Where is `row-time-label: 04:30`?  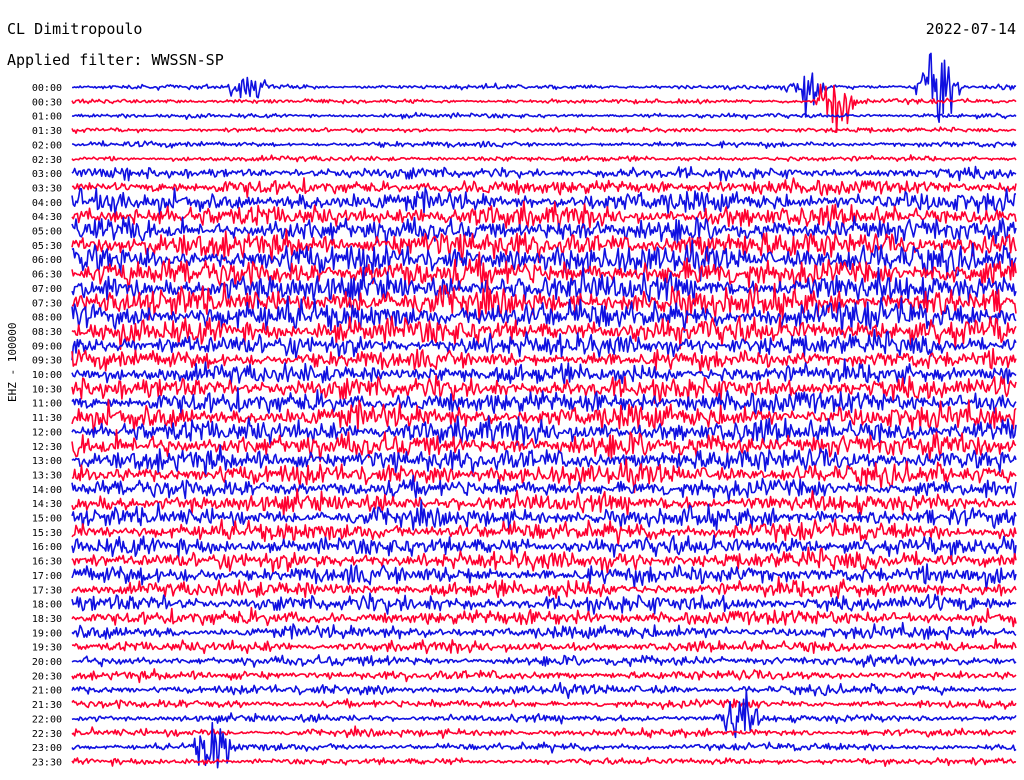 row-time-label: 04:30 is located at coordinates (47, 217).